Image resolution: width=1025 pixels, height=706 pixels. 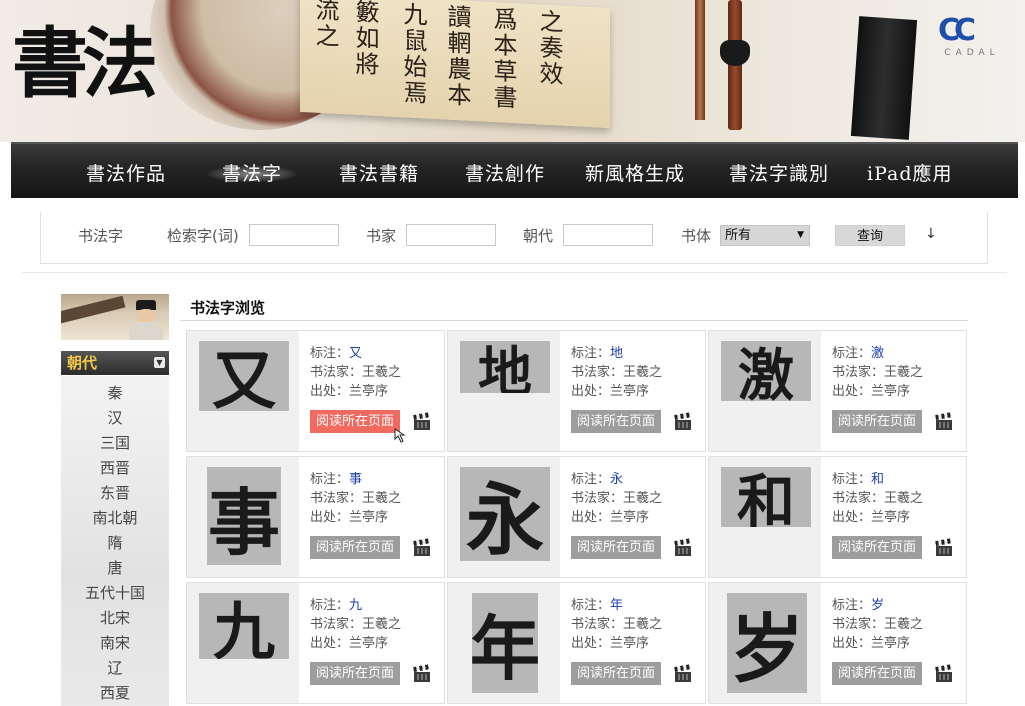 I want to click on dynasty-filter-header: 朝代 ▼, so click(x=115, y=363).